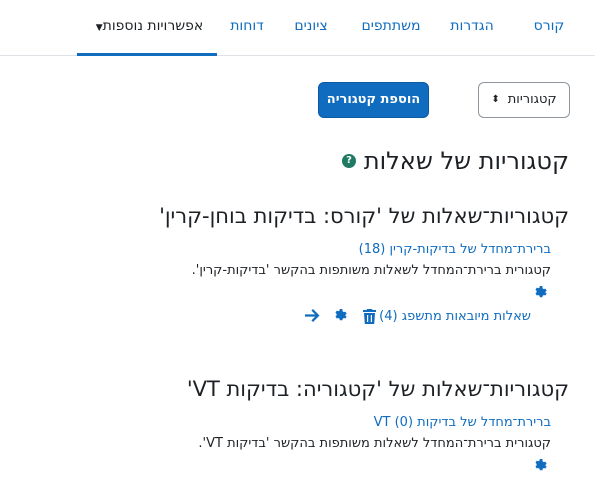 This screenshot has height=484, width=595. I want to click on arrow-right-icon, so click(312, 315).